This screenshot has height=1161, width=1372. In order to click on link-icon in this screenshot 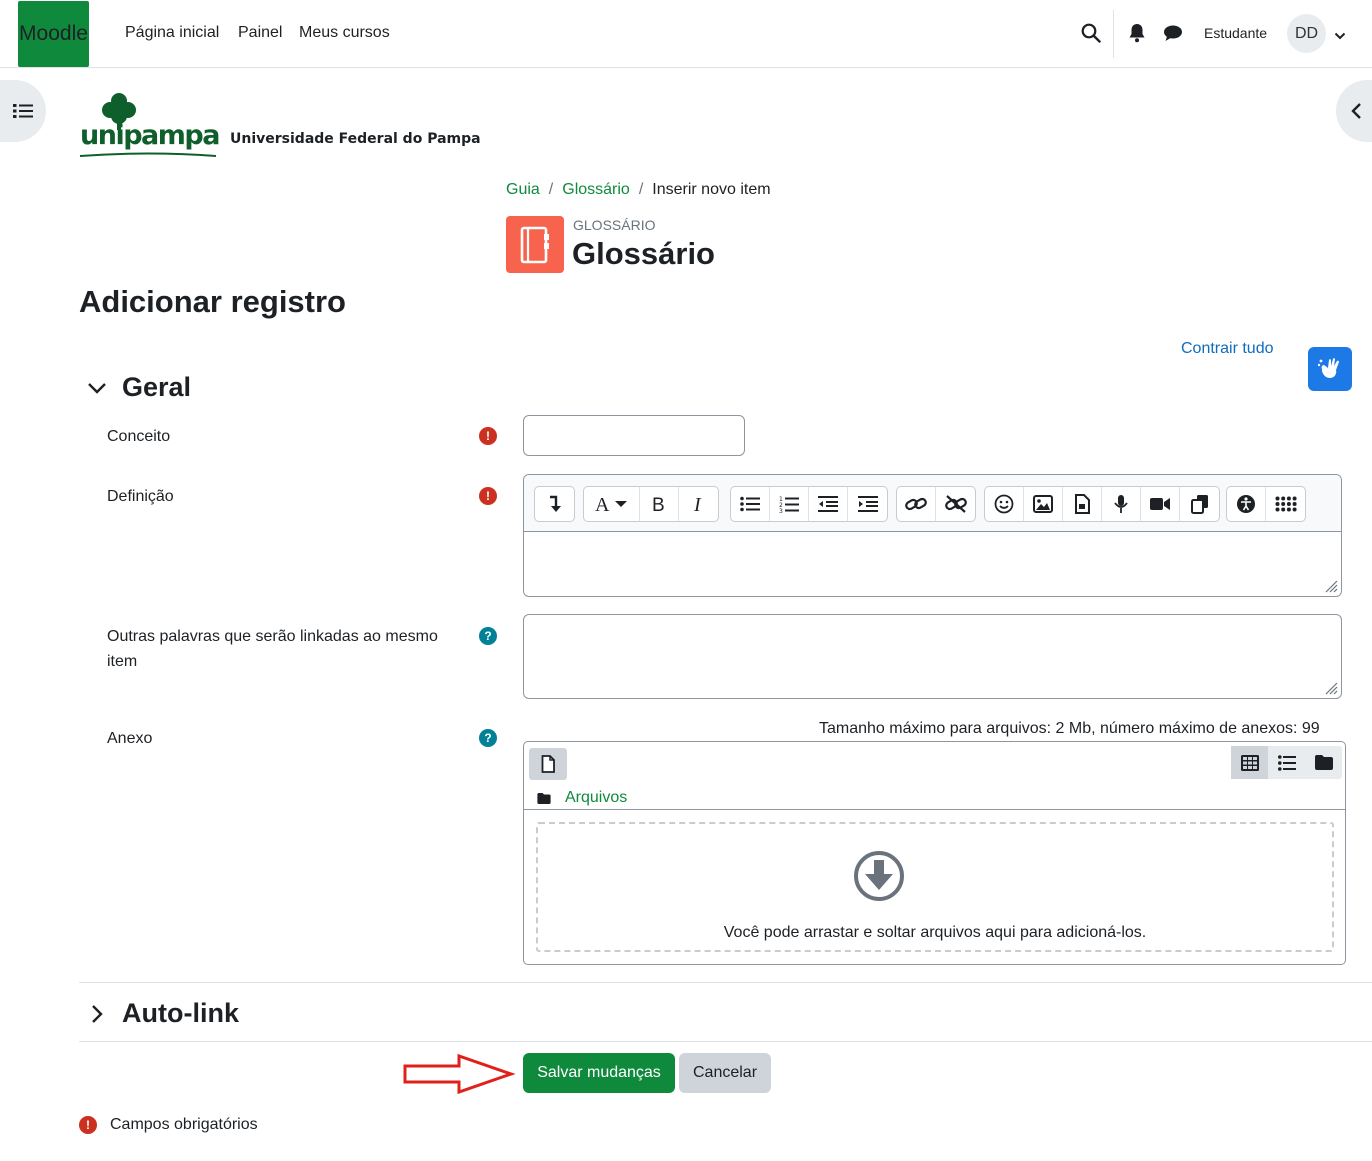, I will do `click(916, 504)`.